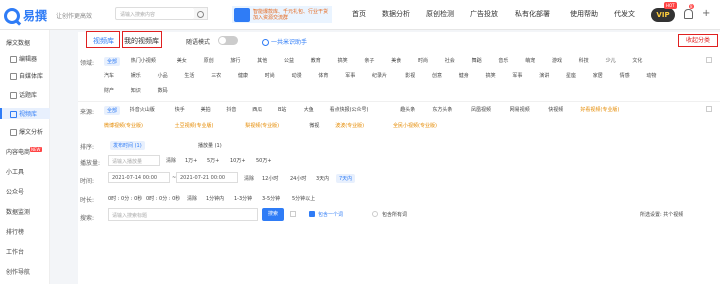 This screenshot has height=284, width=720. Describe the element at coordinates (520, 109) in the screenshot. I see `source-row1-option: 网易视频` at that location.